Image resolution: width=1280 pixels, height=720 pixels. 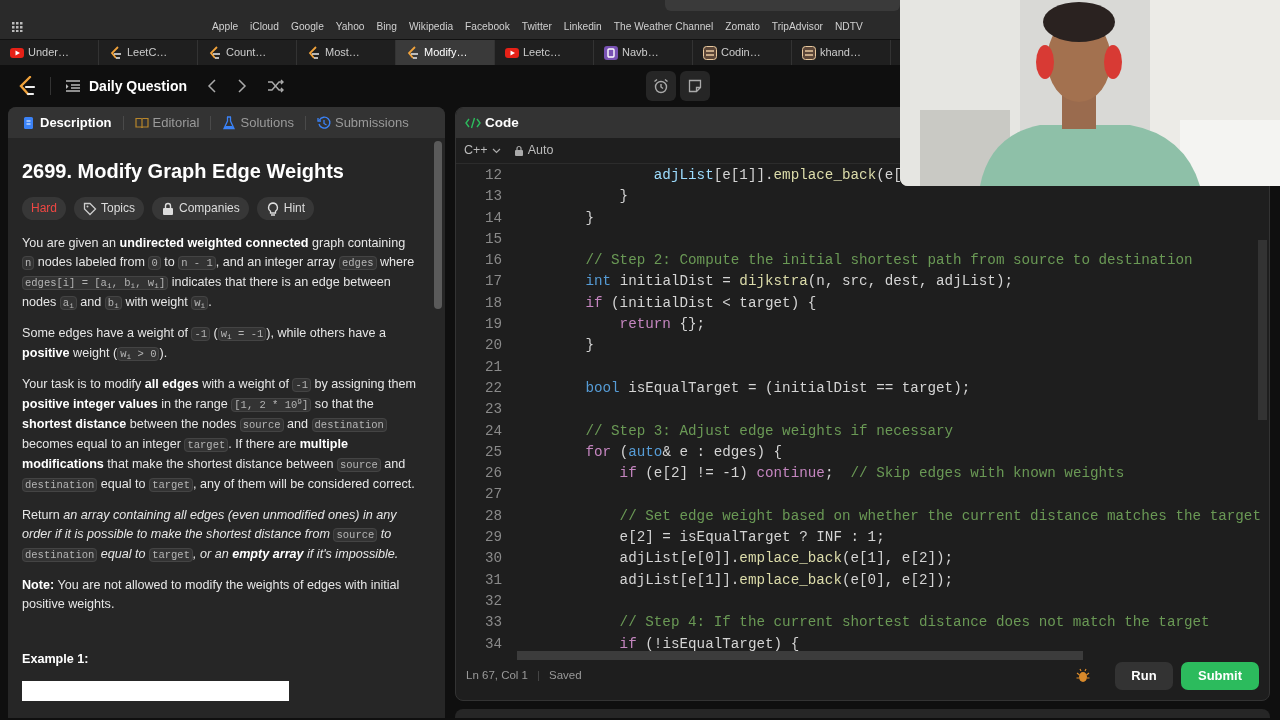 What do you see at coordinates (285, 208) in the screenshot?
I see `hint-button: Hint` at bounding box center [285, 208].